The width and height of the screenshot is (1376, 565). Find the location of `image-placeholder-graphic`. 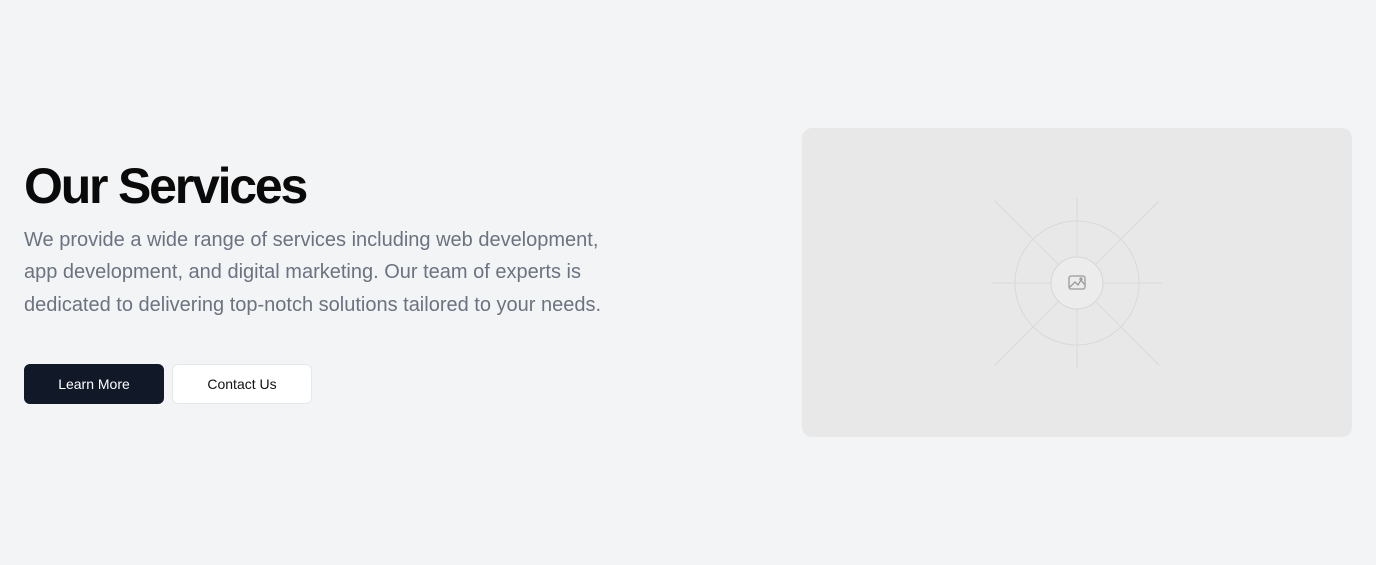

image-placeholder-graphic is located at coordinates (1077, 283).